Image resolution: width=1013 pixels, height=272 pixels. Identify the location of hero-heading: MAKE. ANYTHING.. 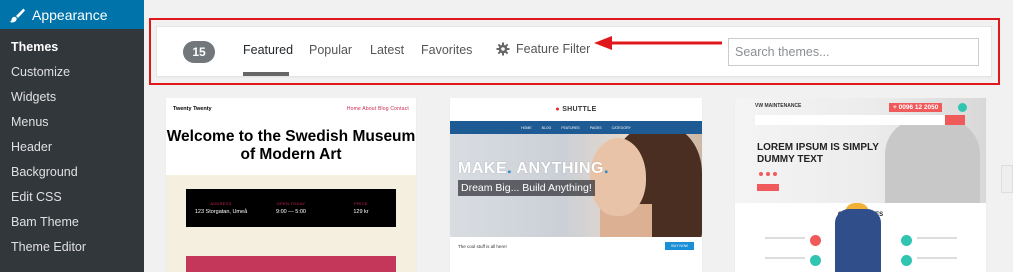
(533, 168).